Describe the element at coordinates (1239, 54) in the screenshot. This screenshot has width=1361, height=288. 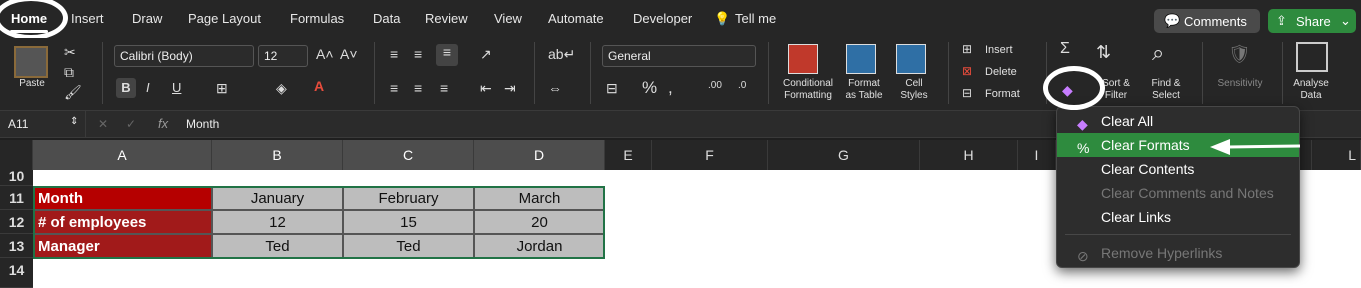
I see `sensitivity-icon: 🛡` at that location.